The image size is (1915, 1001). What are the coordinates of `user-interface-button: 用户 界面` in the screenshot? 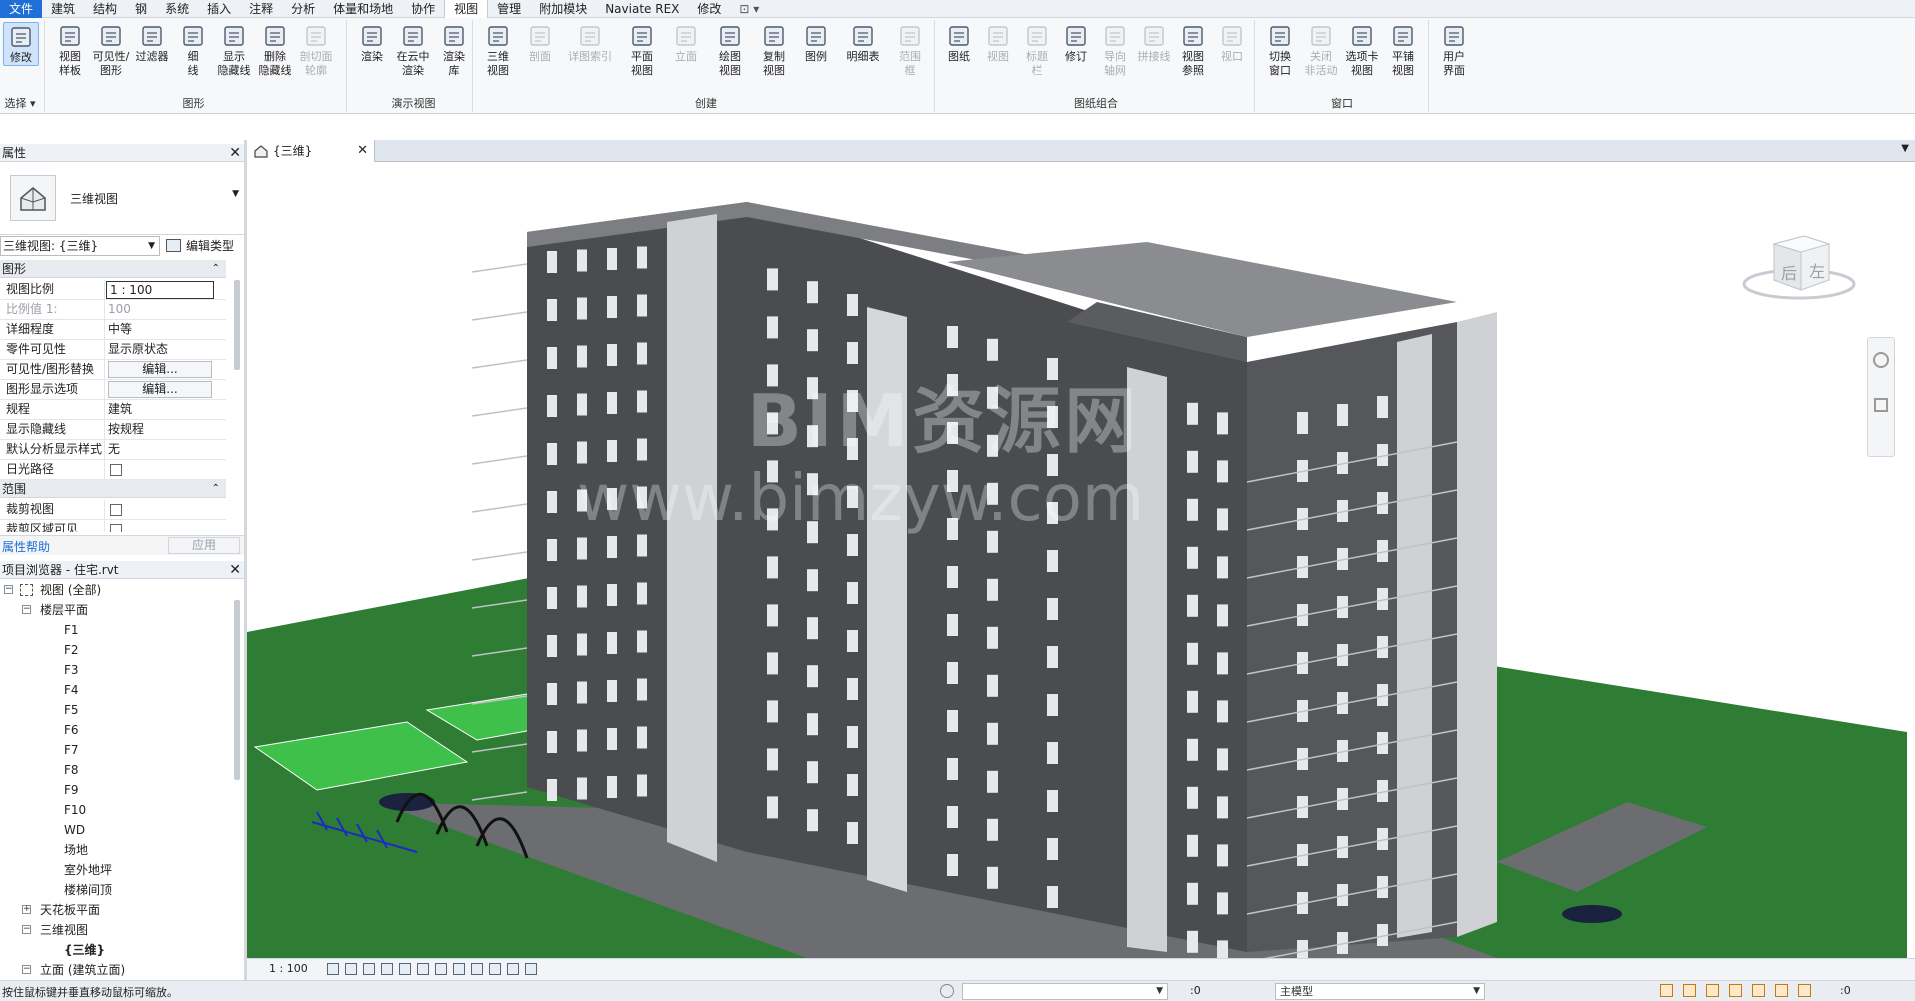 It's located at (1454, 50).